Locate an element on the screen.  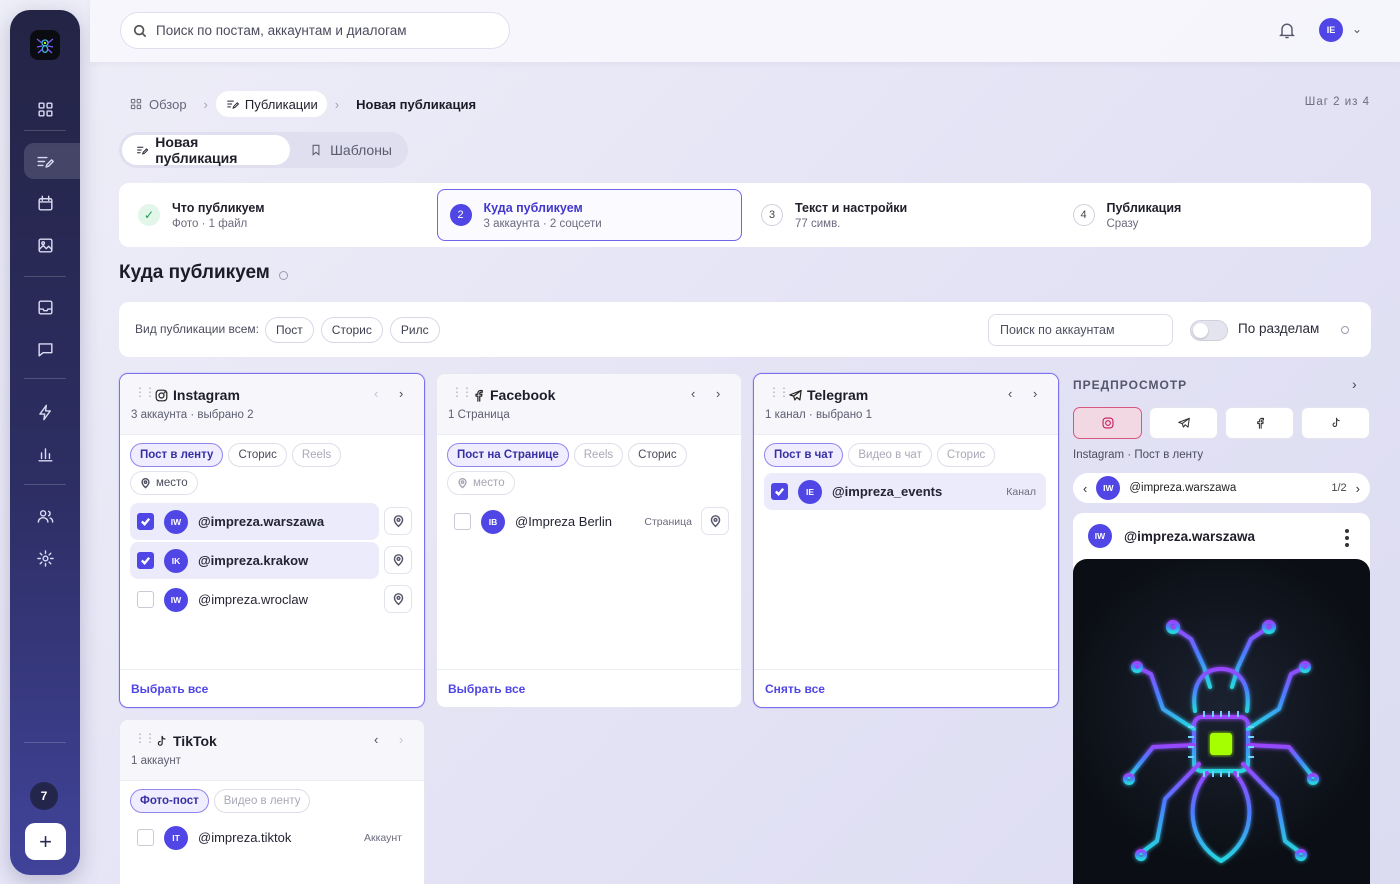
compose-list-icon is located at coordinates (233, 104).